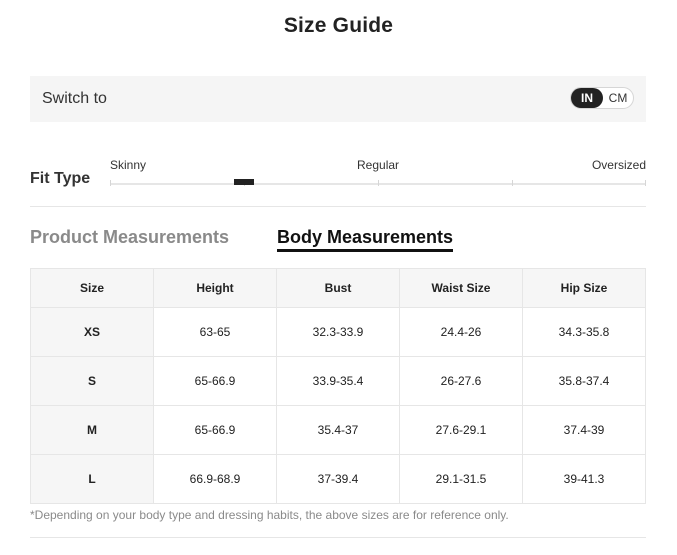  I want to click on table-row: M 65-66.9 35.4-37 27.6-29.1 37.4-39, so click(338, 430).